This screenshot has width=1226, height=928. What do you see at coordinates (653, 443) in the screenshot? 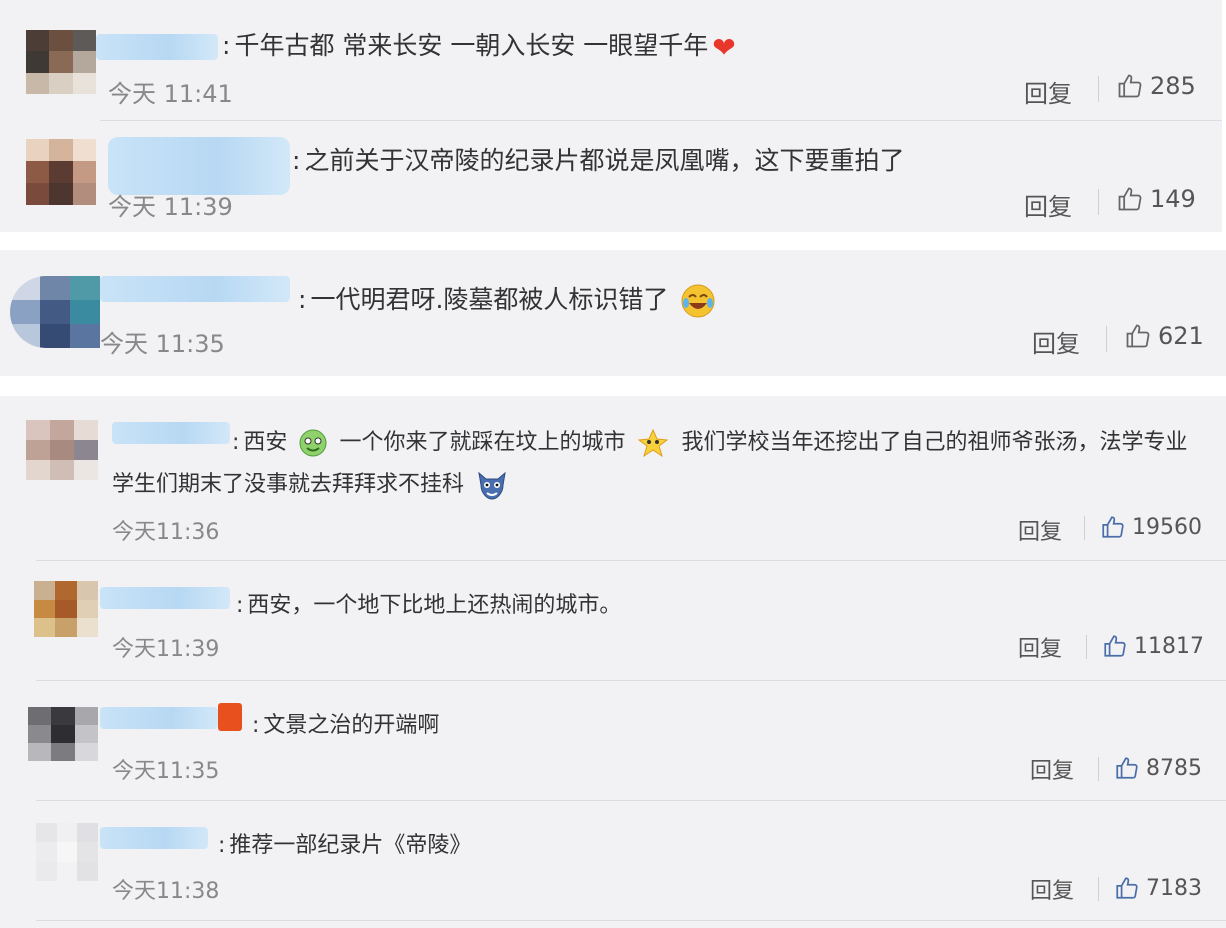
I see `sparkle-star-icon` at bounding box center [653, 443].